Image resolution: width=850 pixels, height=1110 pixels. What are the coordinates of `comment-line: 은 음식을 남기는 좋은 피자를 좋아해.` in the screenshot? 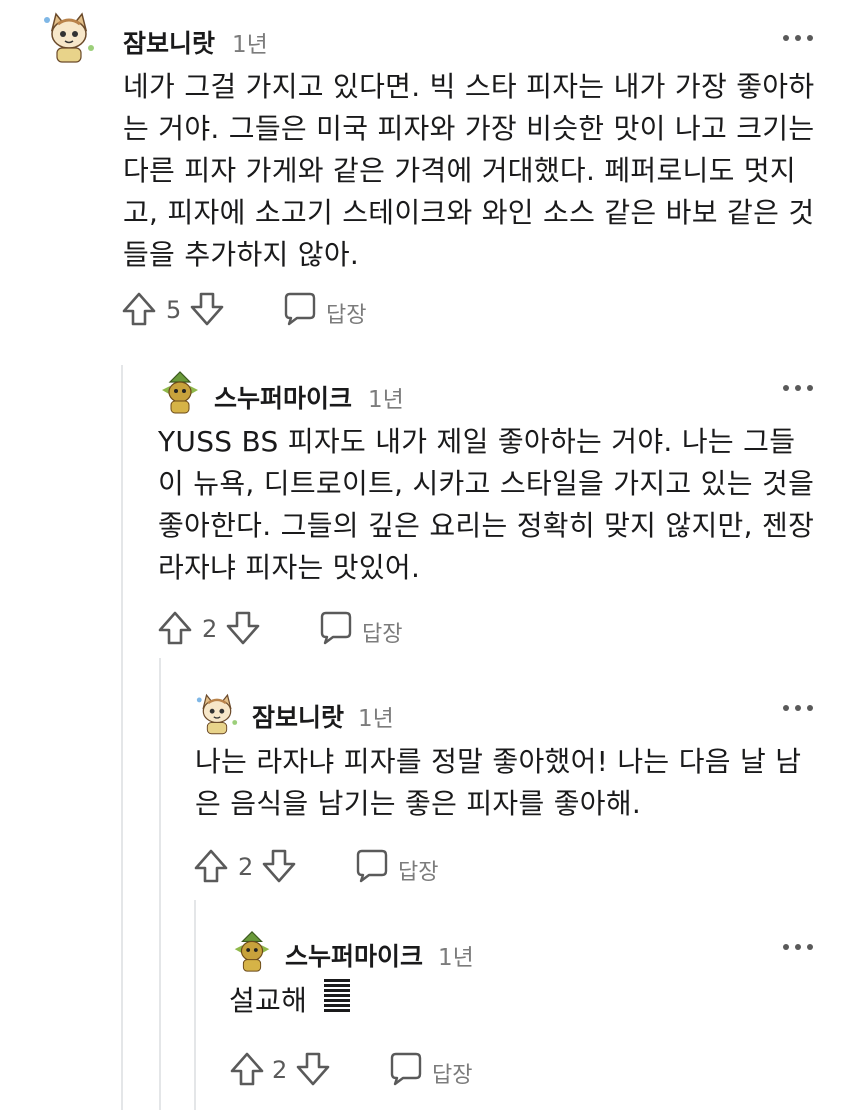 It's located at (418, 803).